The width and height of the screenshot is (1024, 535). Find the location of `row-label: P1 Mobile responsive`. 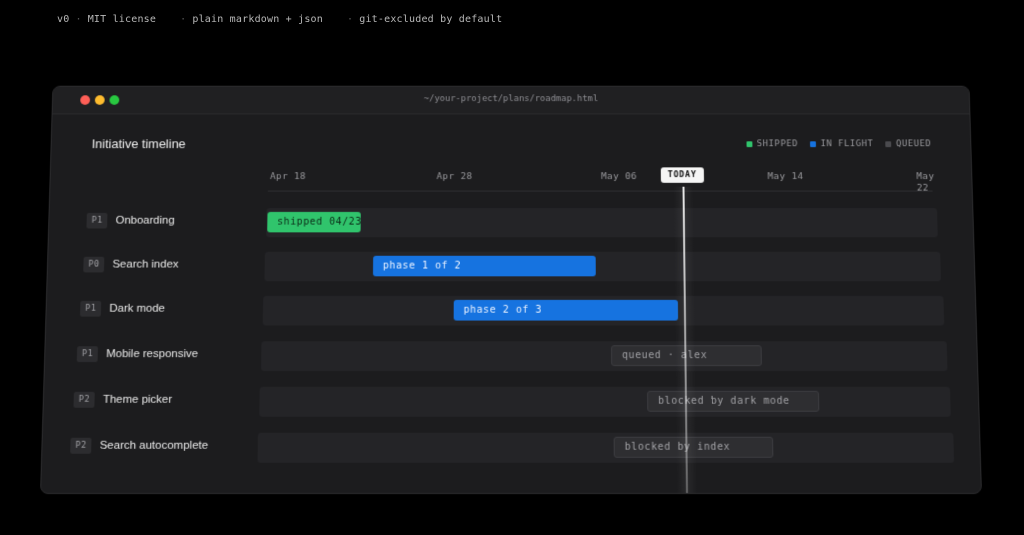

row-label: P1 Mobile responsive is located at coordinates (137, 354).